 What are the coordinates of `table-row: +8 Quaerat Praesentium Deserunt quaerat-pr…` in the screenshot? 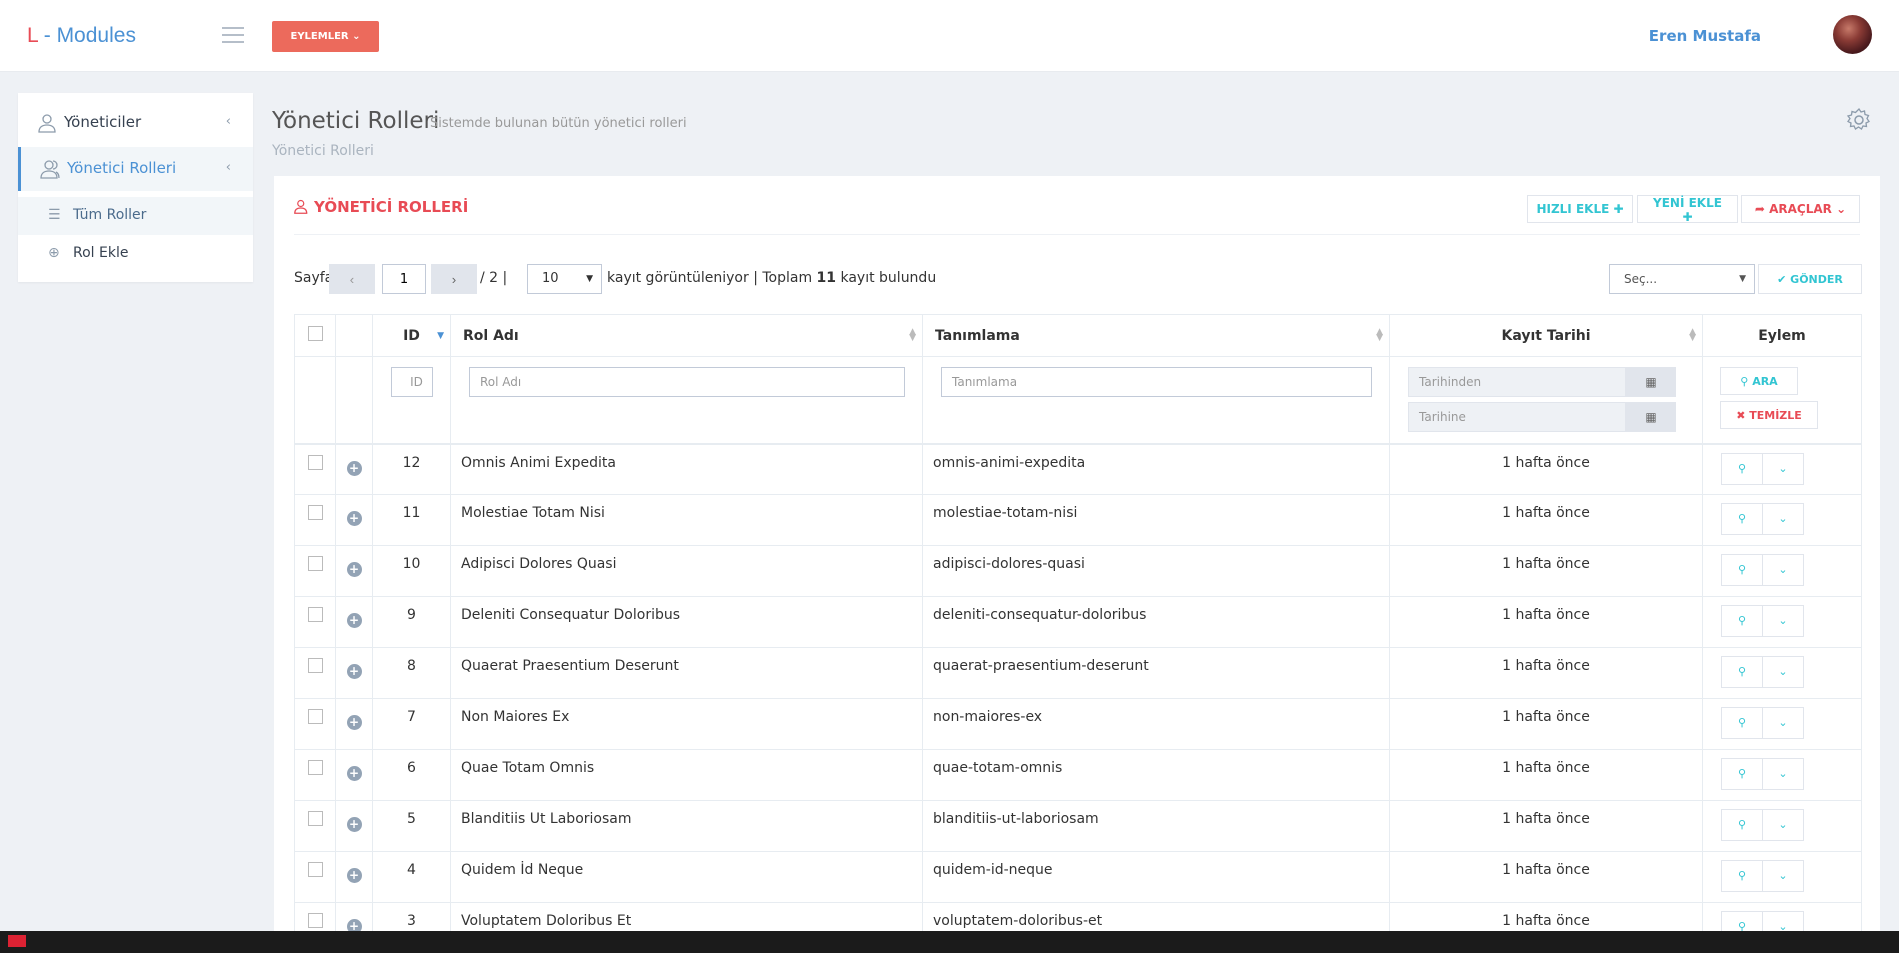 It's located at (1078, 673).